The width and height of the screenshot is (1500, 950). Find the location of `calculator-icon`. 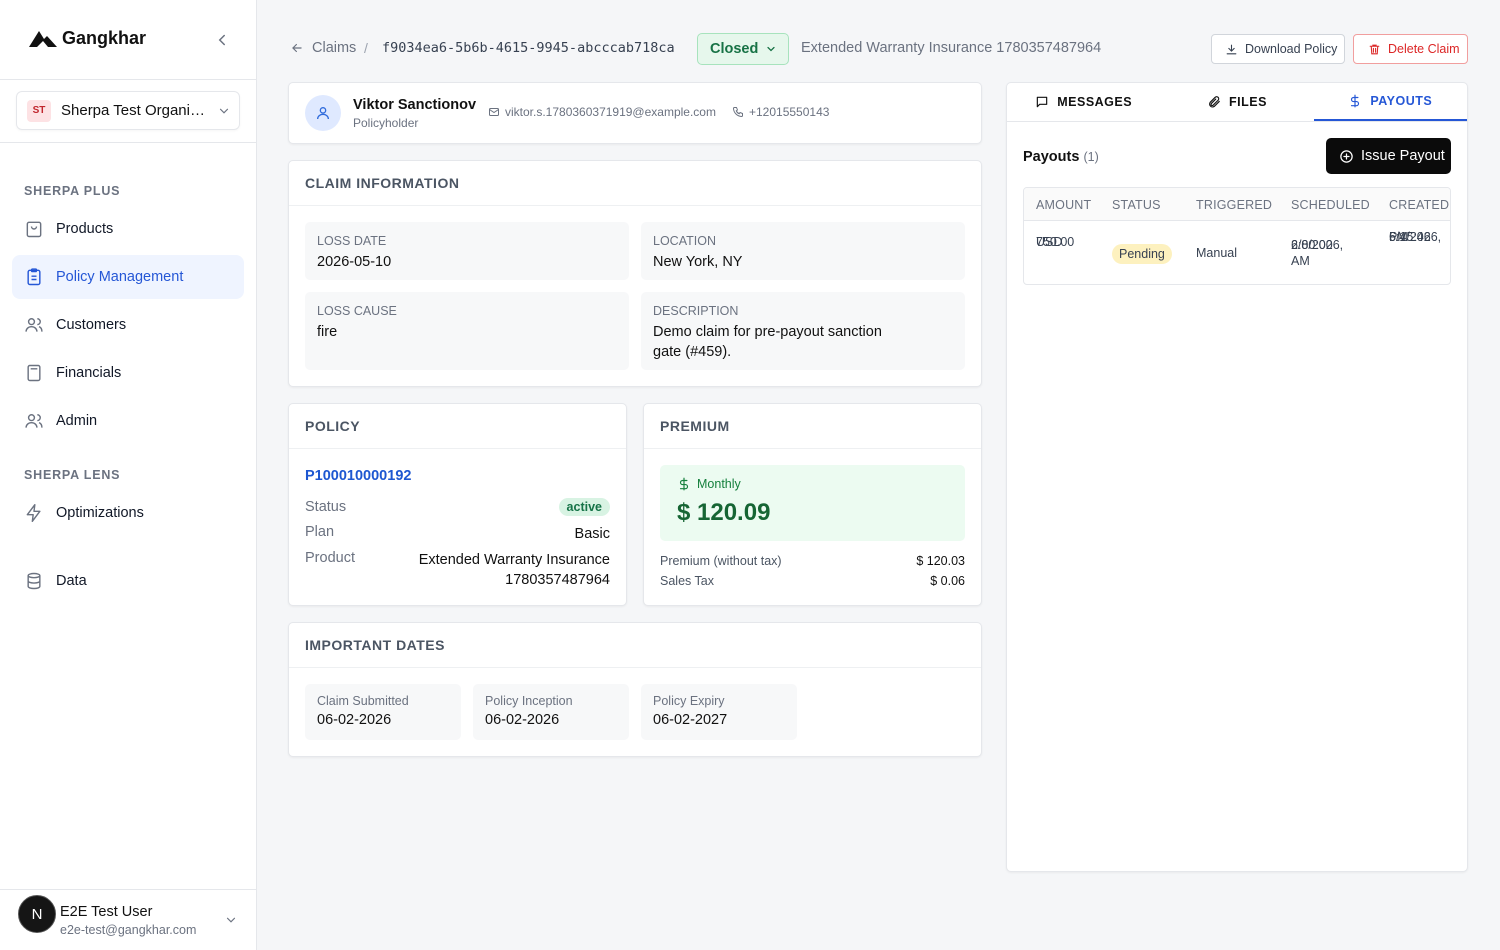

calculator-icon is located at coordinates (34, 373).